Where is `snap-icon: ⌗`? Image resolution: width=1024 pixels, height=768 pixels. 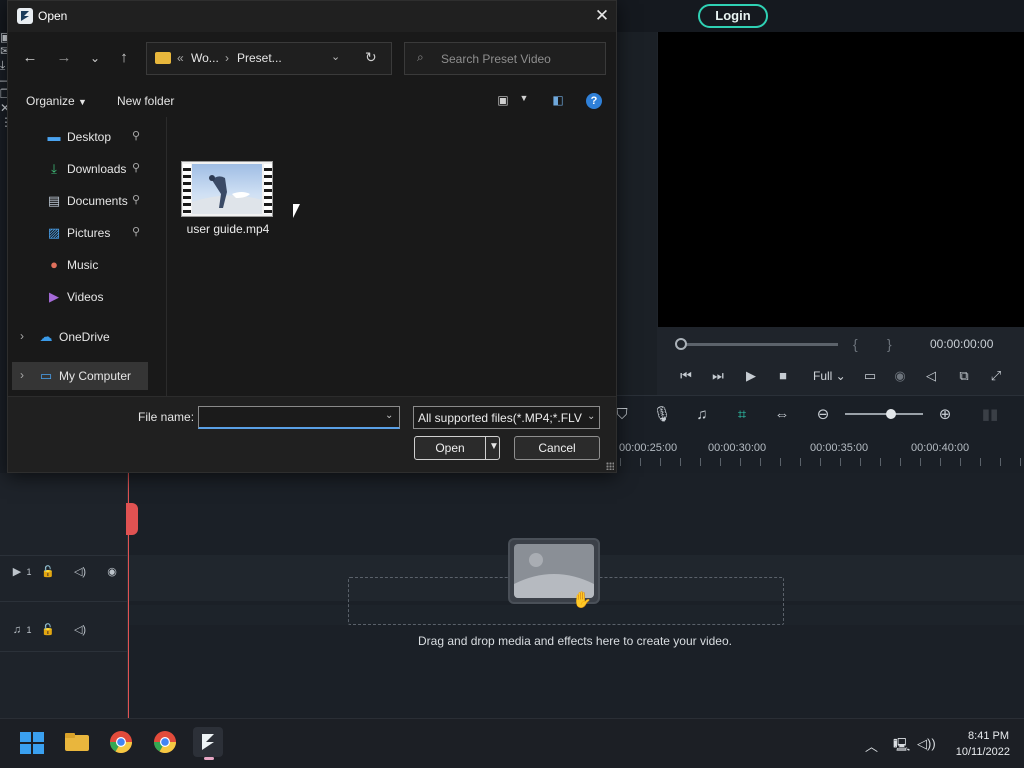 snap-icon: ⌗ is located at coordinates (742, 415).